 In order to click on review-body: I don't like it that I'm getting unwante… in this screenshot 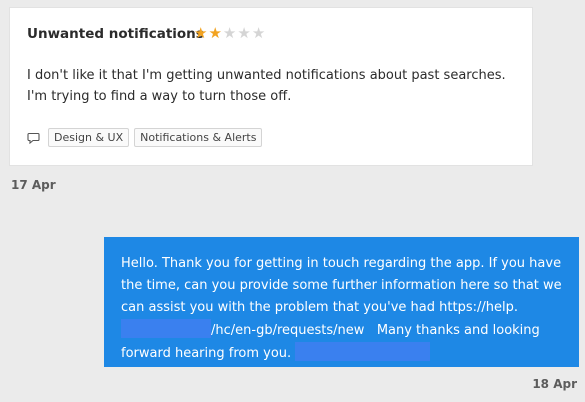, I will do `click(266, 86)`.